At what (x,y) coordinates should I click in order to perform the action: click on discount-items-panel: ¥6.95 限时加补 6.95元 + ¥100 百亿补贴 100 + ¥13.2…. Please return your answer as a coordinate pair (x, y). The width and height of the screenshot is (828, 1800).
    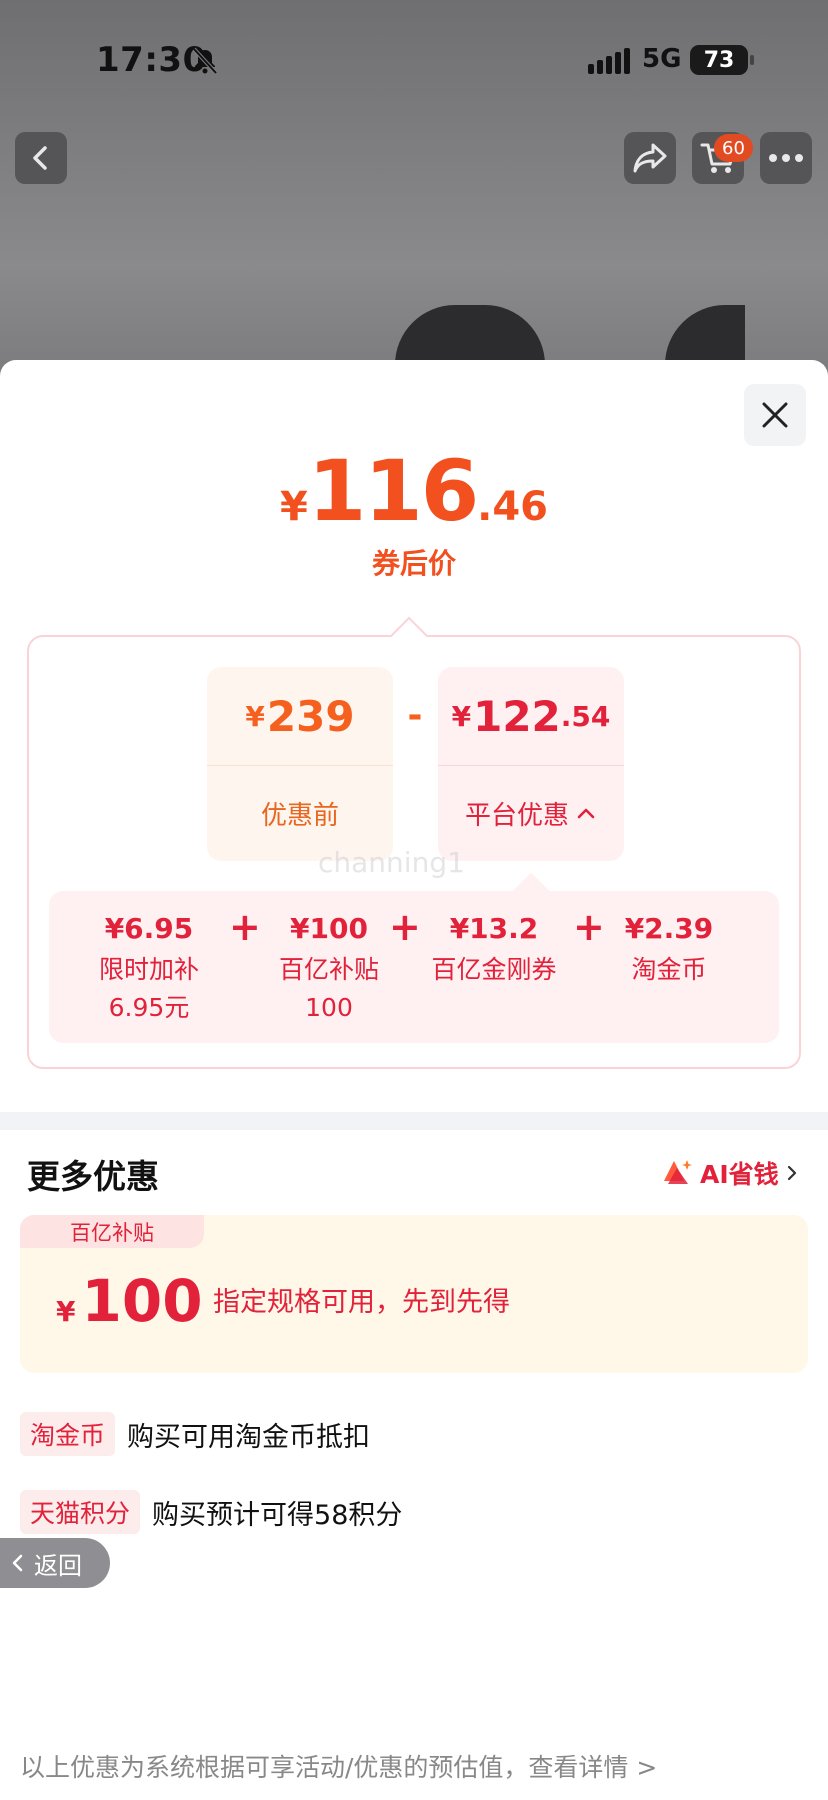
    Looking at the image, I should click on (414, 967).